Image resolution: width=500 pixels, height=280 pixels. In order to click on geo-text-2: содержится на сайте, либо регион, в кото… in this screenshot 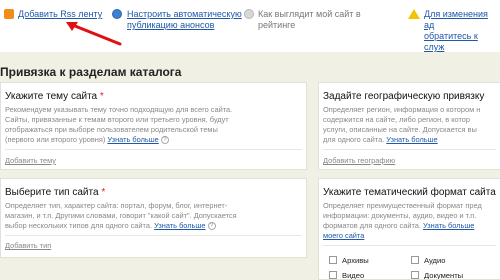, I will do `click(397, 119)`.